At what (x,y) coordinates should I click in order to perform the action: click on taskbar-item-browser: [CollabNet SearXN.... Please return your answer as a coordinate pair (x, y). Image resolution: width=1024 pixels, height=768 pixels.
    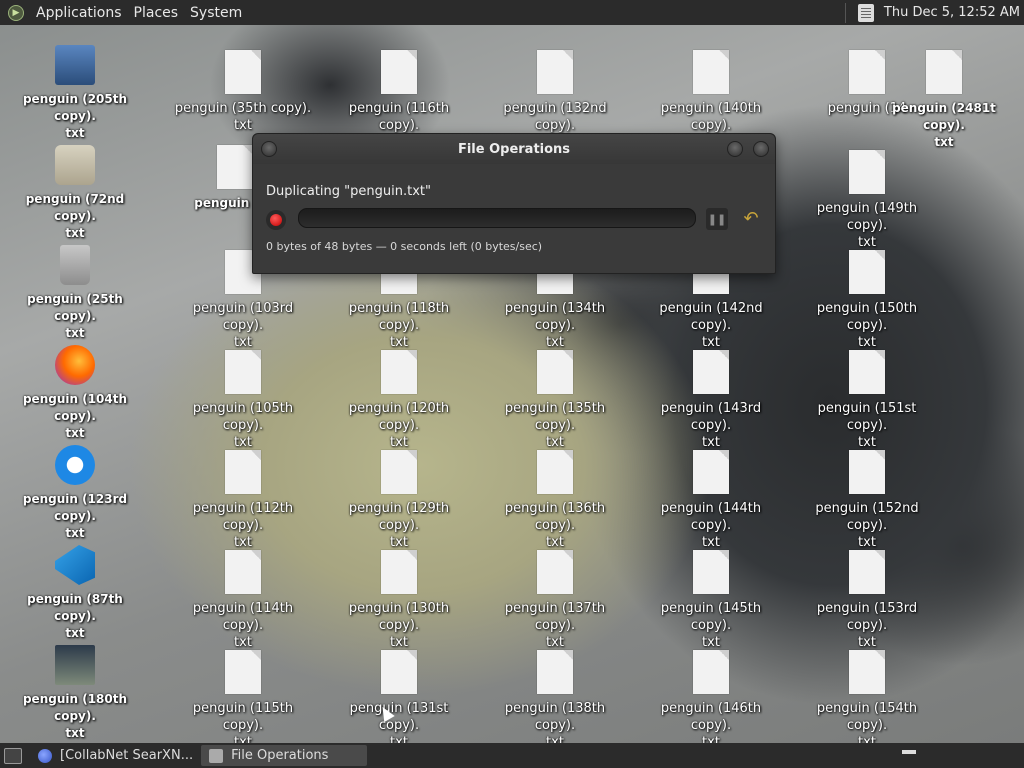
    Looking at the image, I should click on (115, 755).